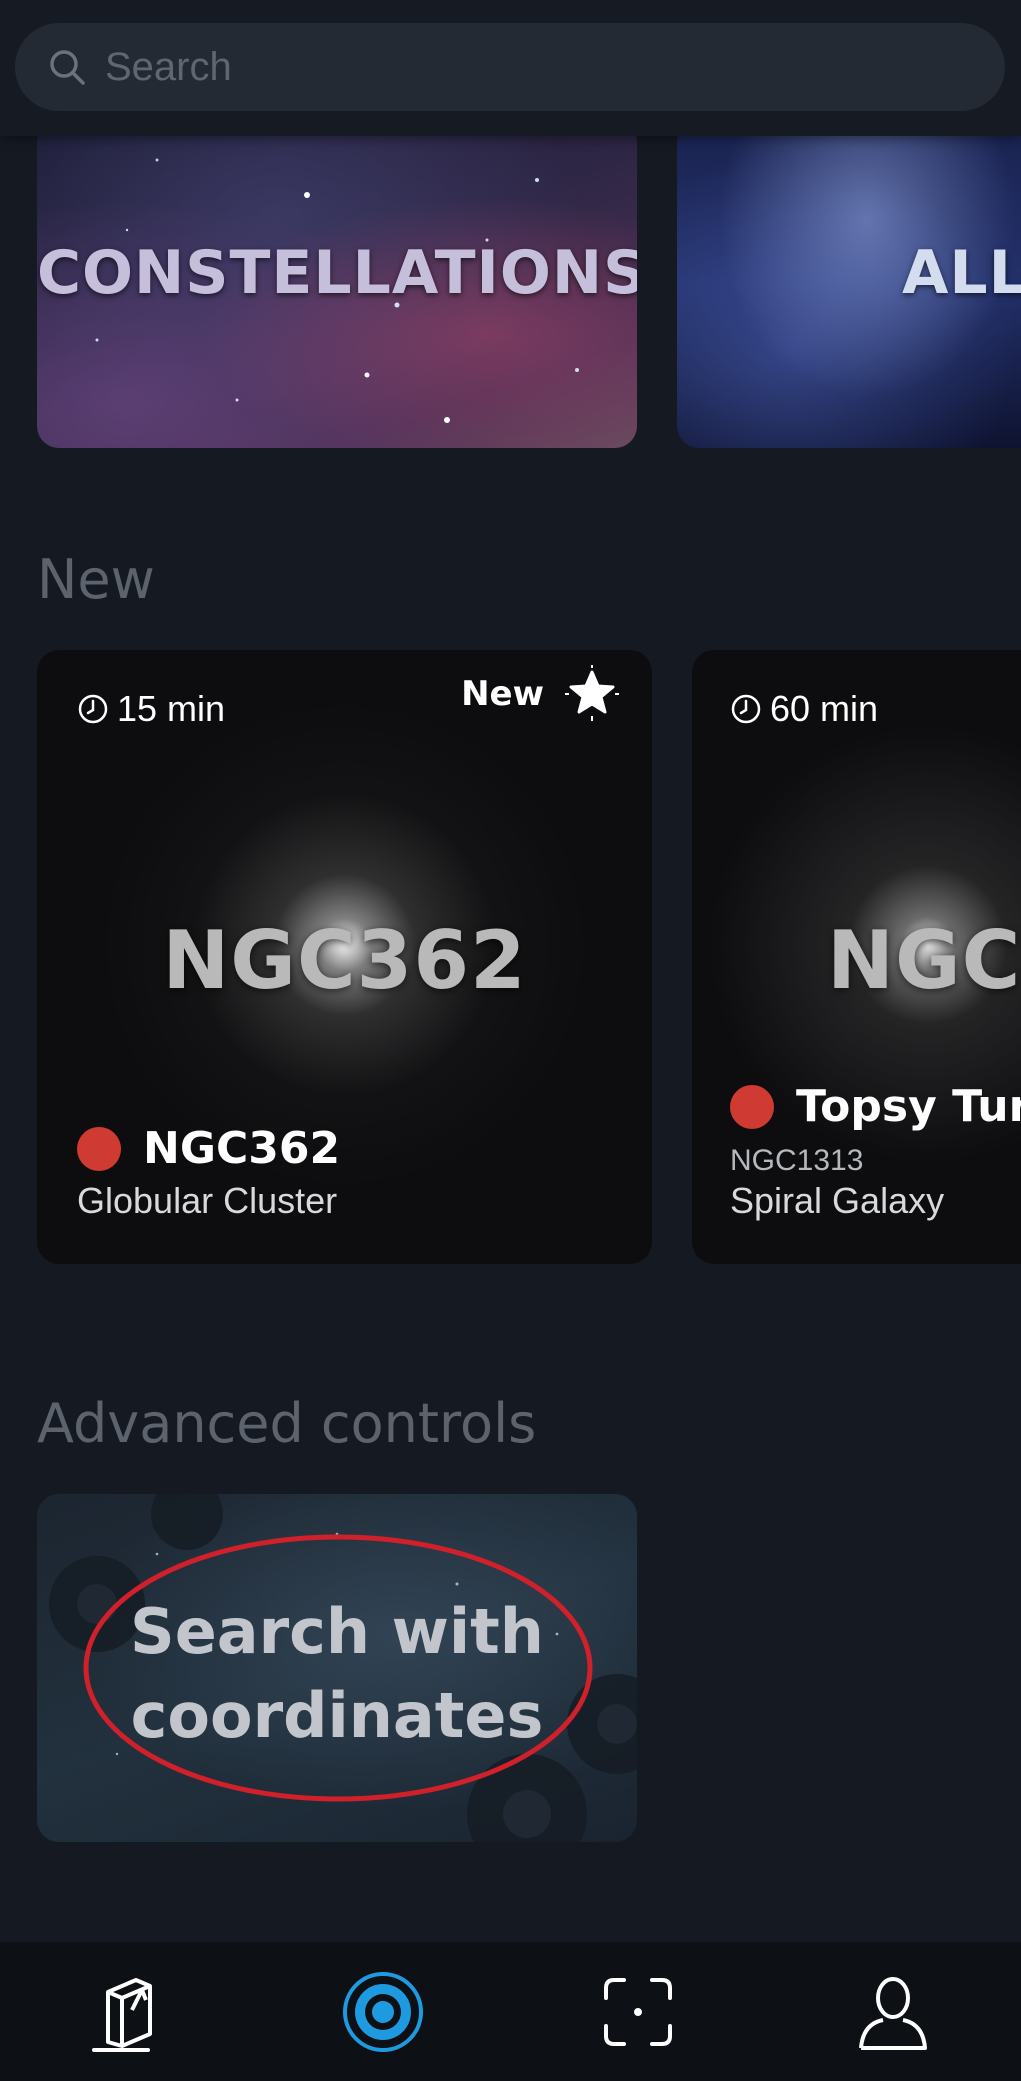  Describe the element at coordinates (797, 1160) in the screenshot. I see `object-catalog-id: NGC1313` at that location.